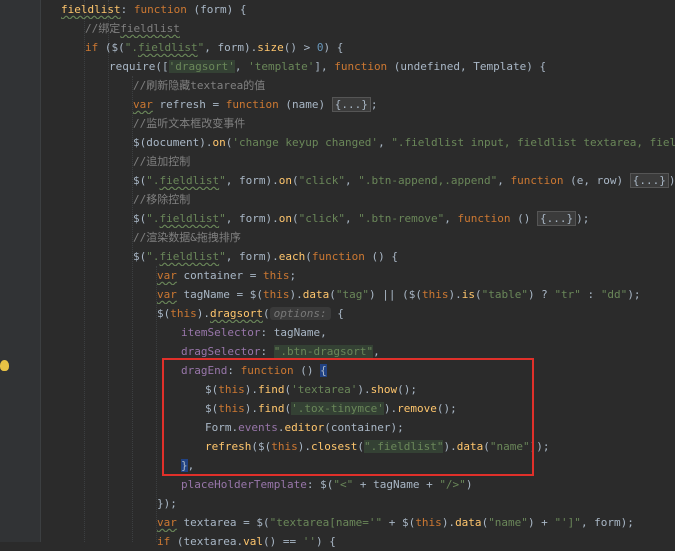 The width and height of the screenshot is (675, 551). Describe the element at coordinates (452, 484) in the screenshot. I see `code-token: "/>"` at that location.